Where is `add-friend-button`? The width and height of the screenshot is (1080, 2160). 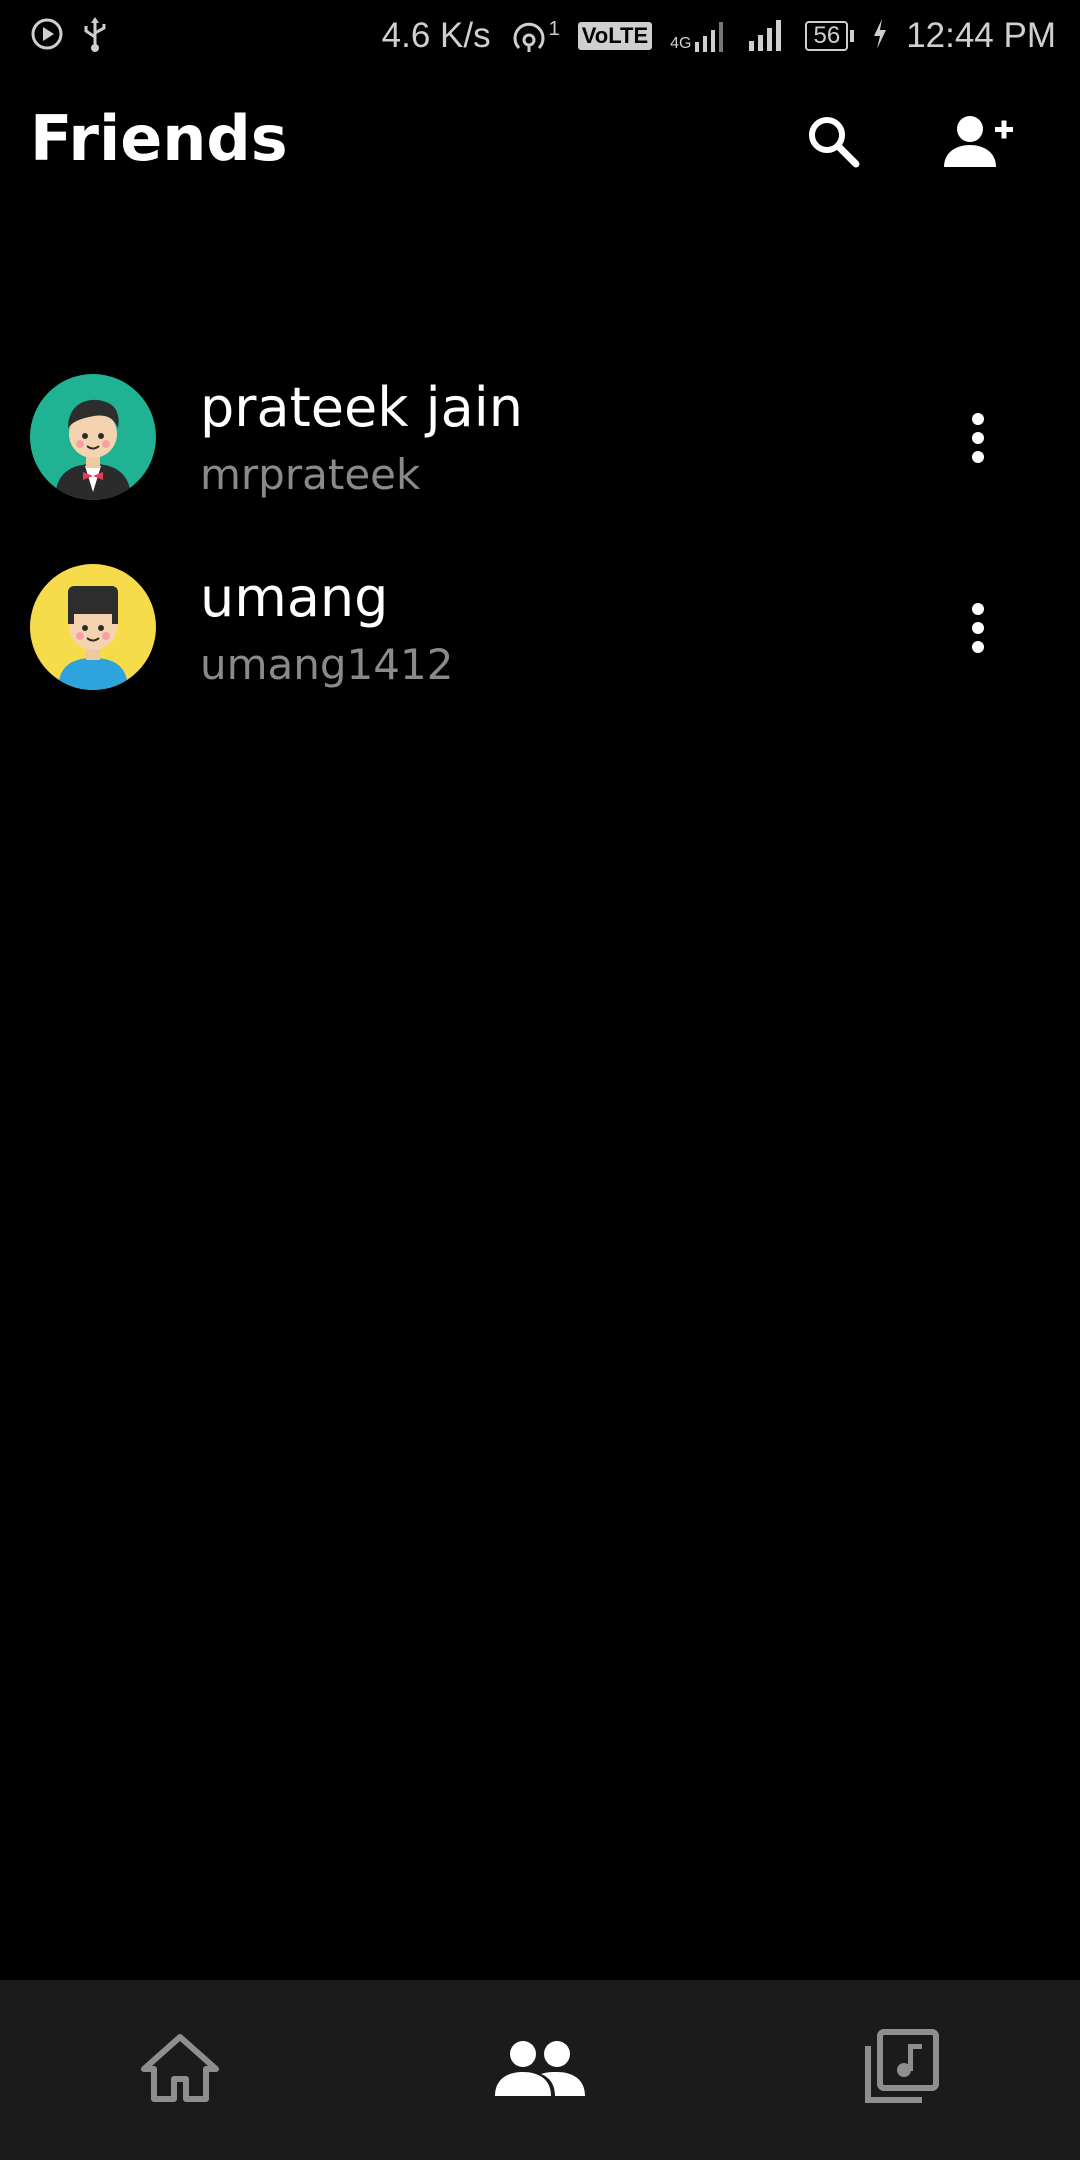 add-friend-button is located at coordinates (977, 143).